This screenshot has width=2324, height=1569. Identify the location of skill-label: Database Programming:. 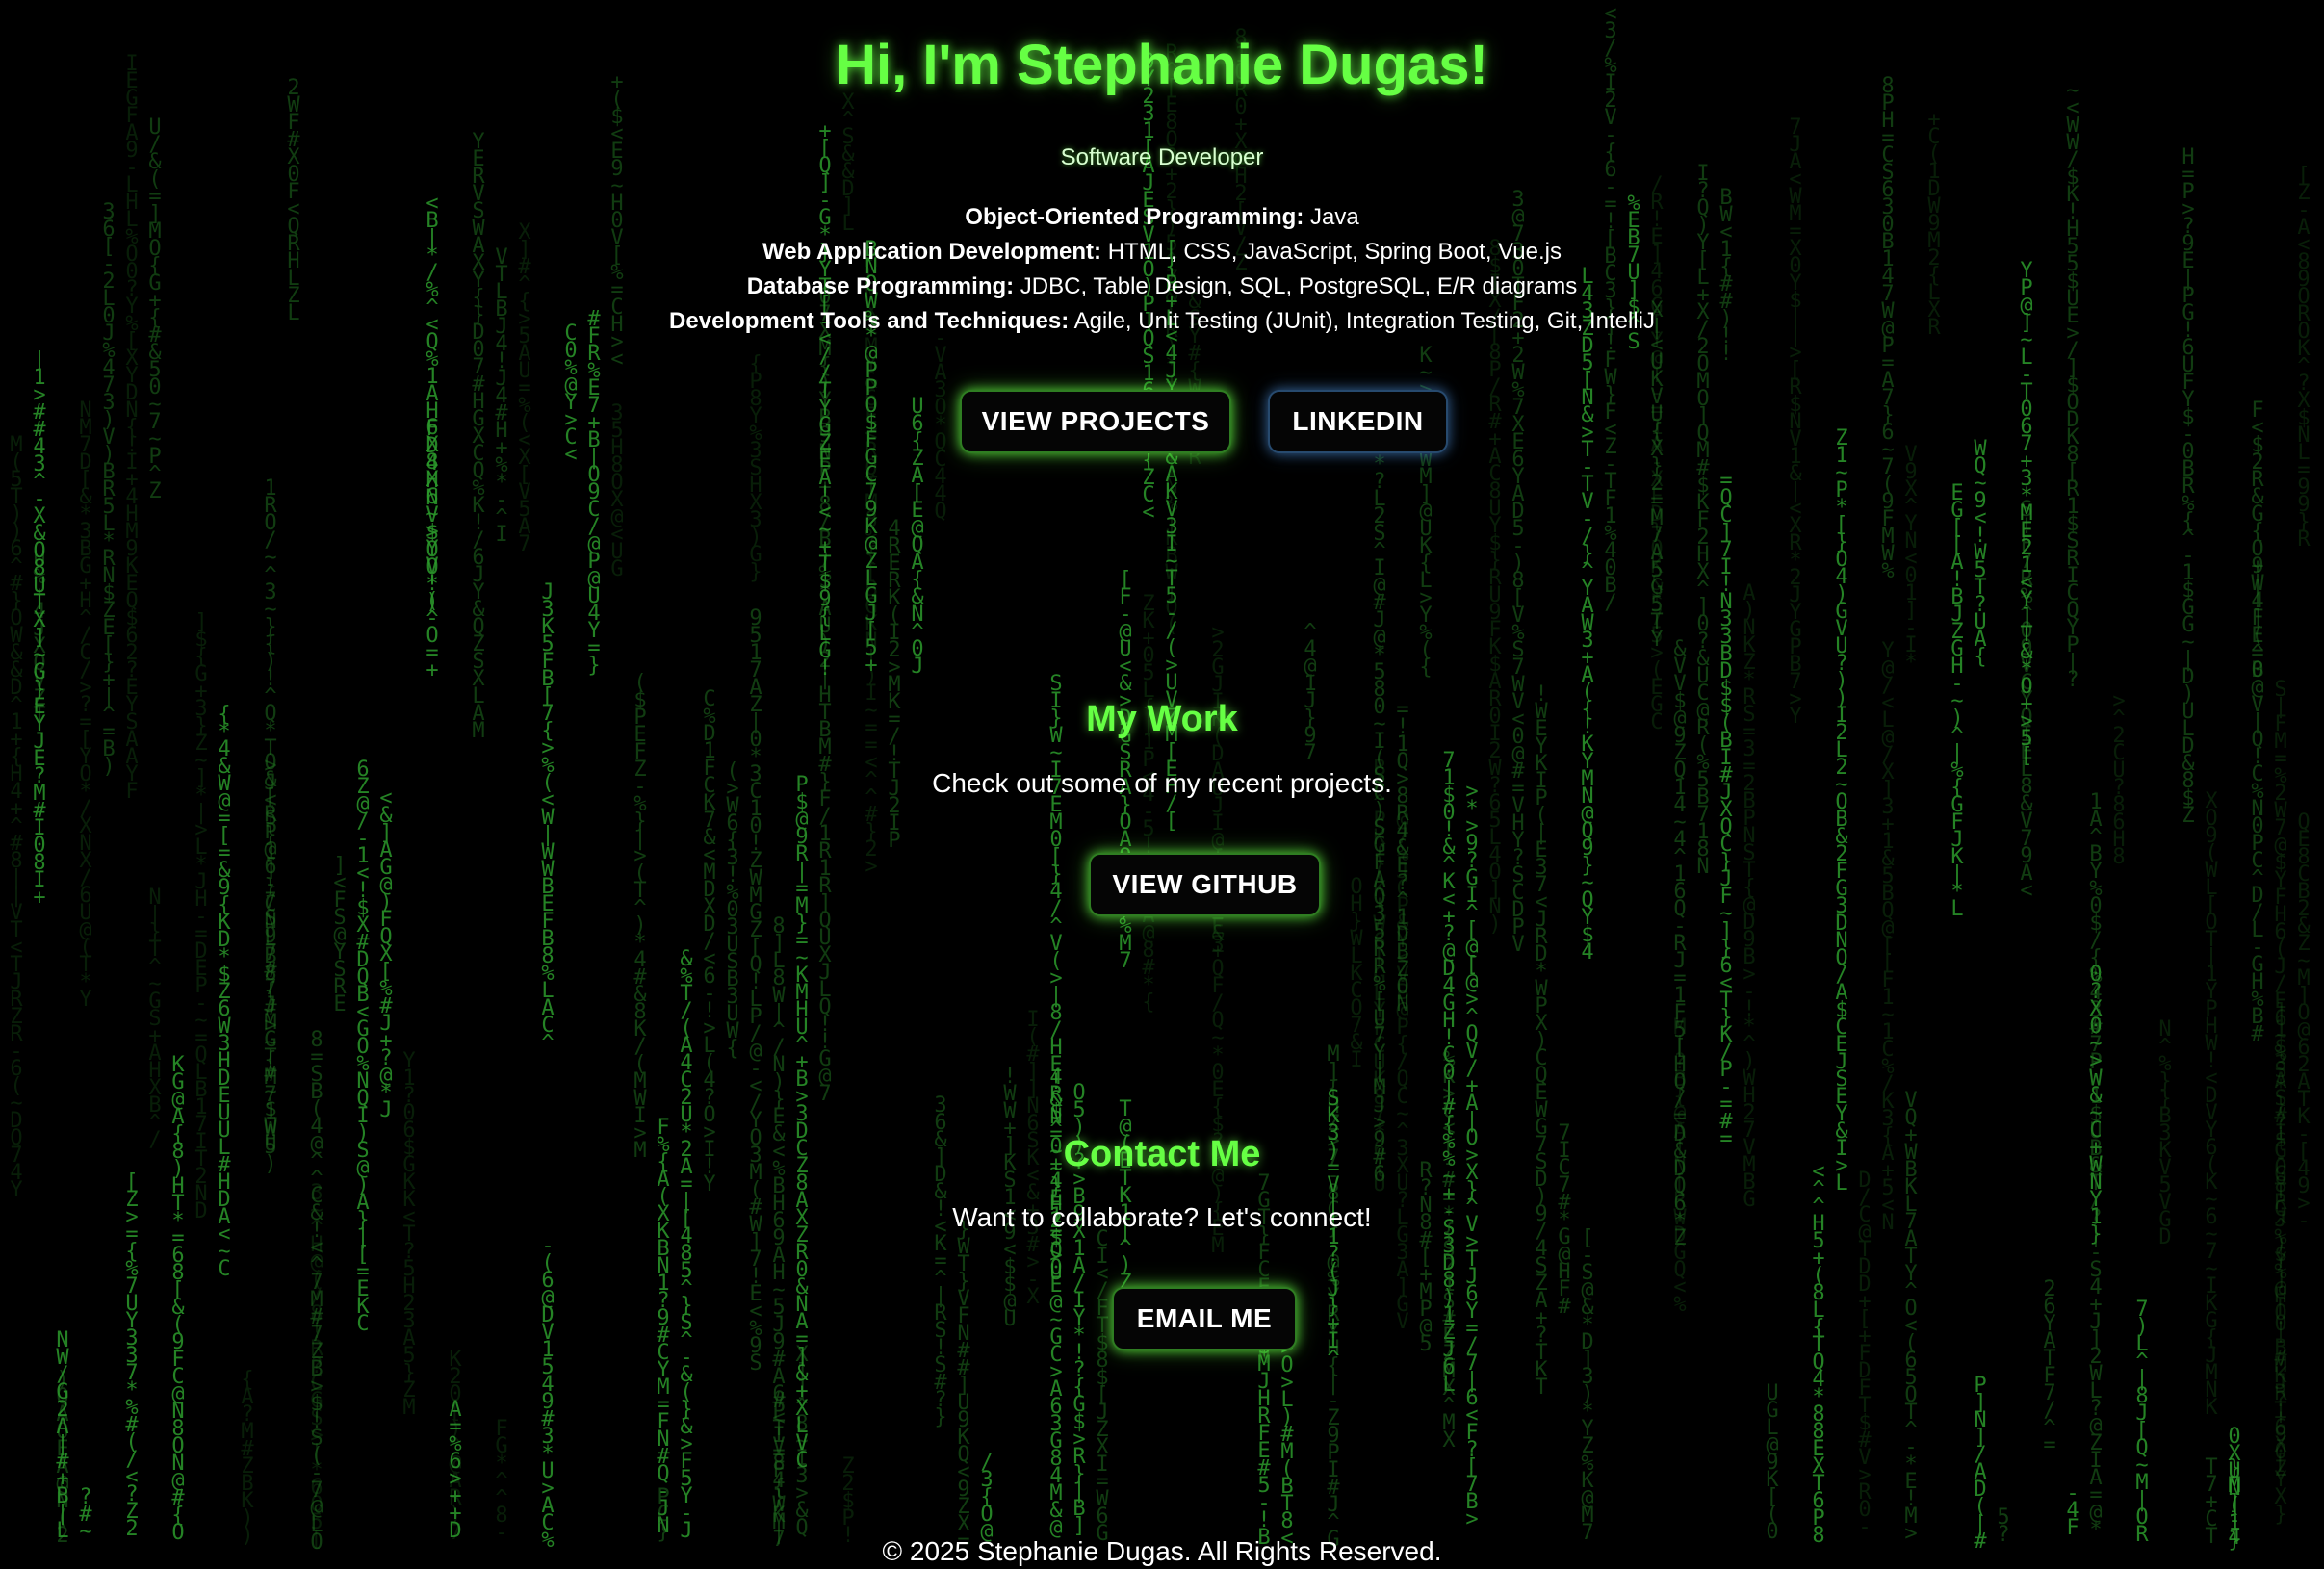
(880, 286).